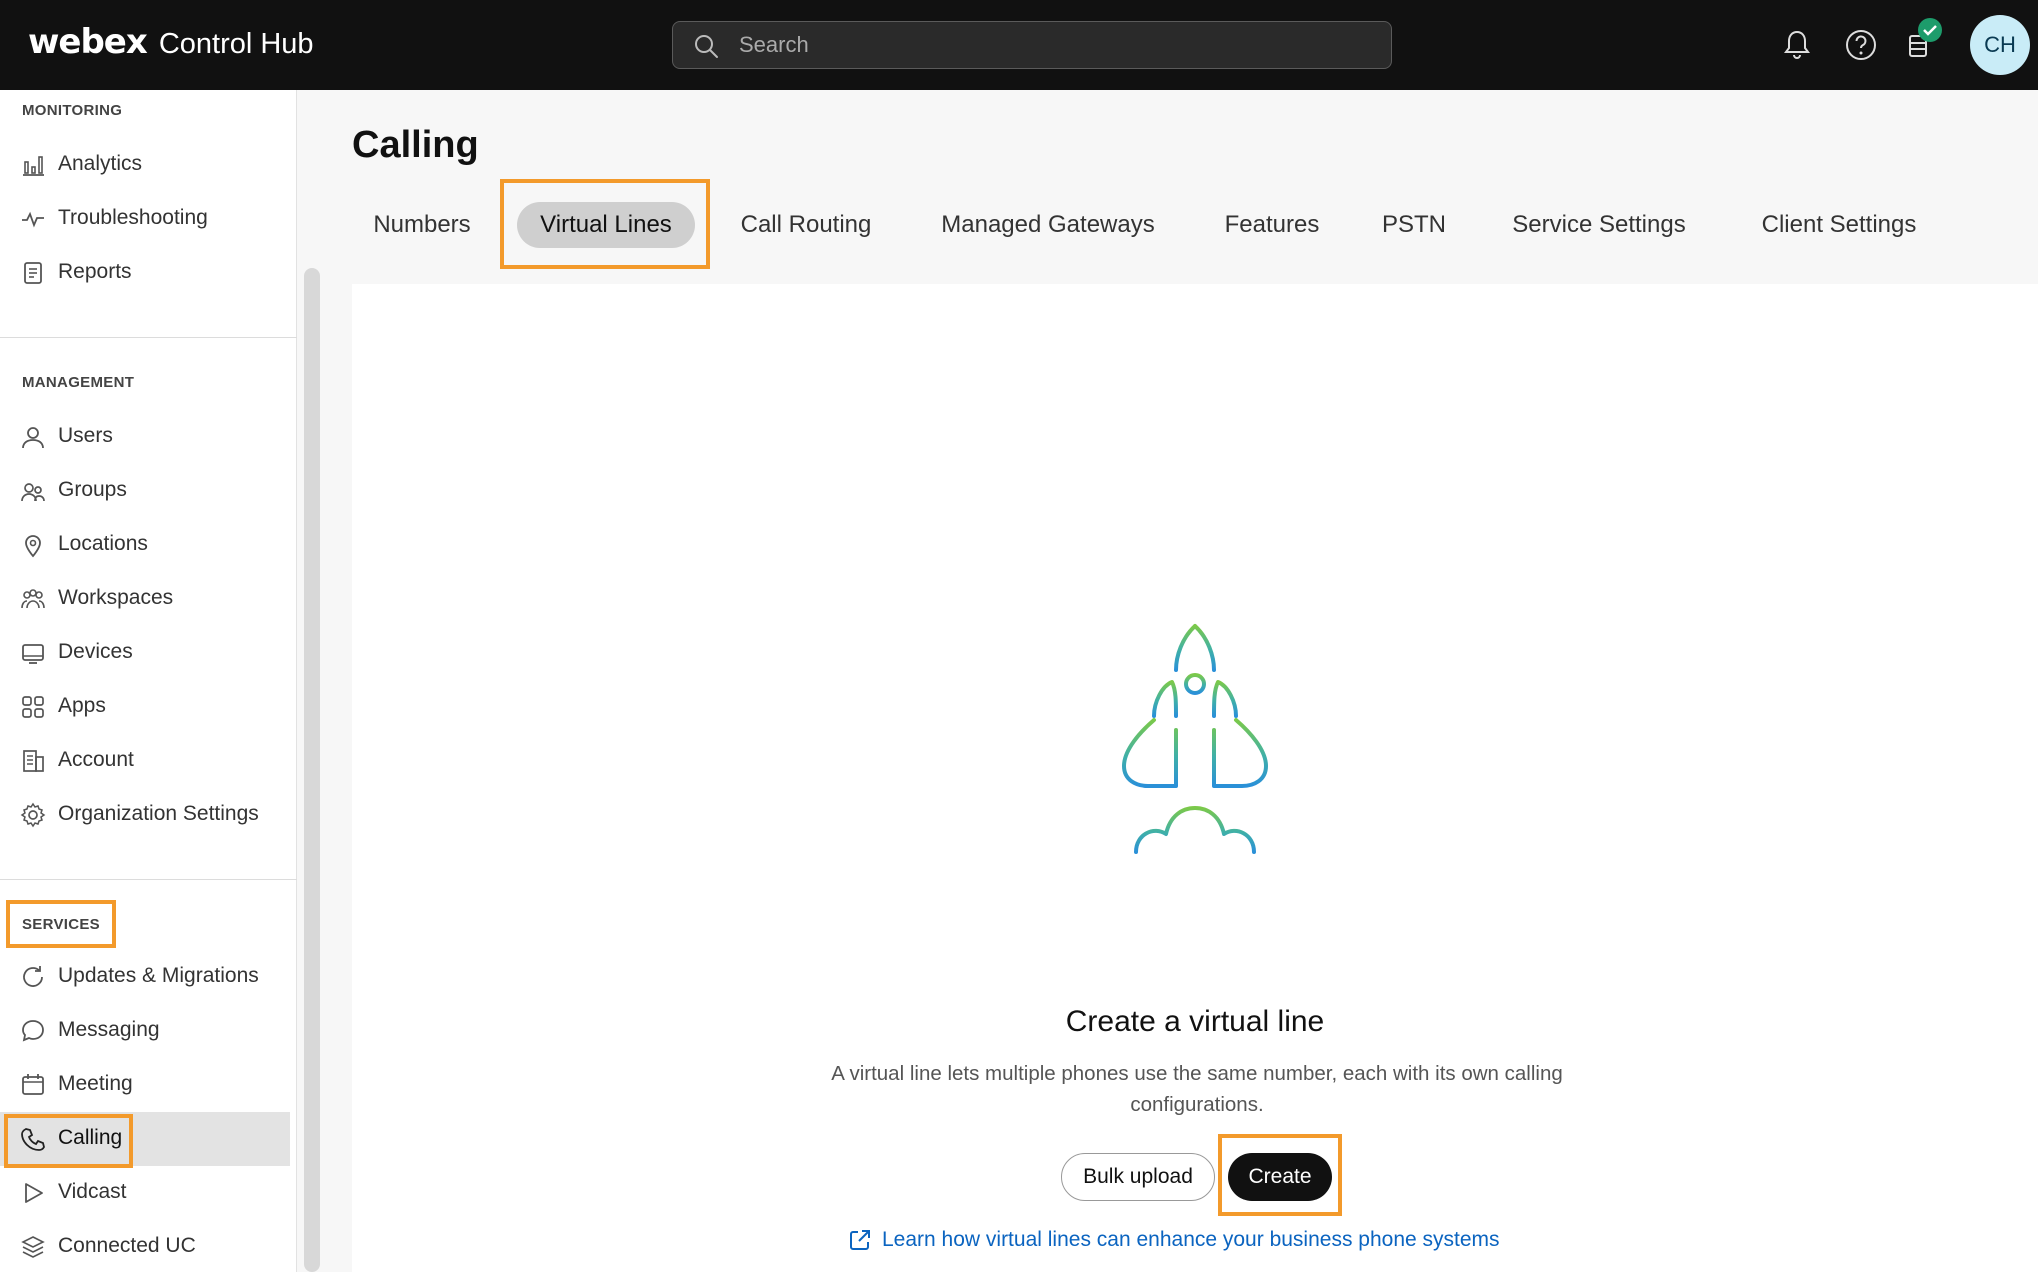 This screenshot has height=1272, width=2038. Describe the element at coordinates (145, 1193) in the screenshot. I see `sidebar-item-vidcast: Vidcast` at that location.